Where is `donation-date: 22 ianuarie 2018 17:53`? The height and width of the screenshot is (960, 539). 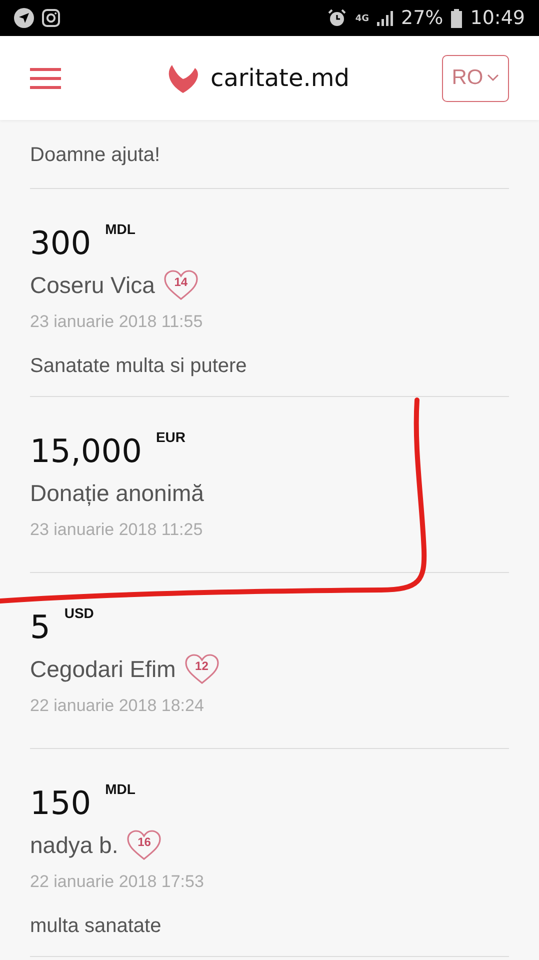
donation-date: 22 ianuarie 2018 17:53 is located at coordinates (117, 882).